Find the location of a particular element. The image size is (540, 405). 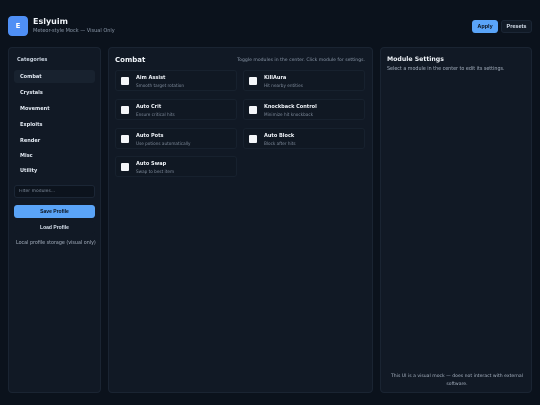

category-crystals: Crystals is located at coordinates (54, 92).